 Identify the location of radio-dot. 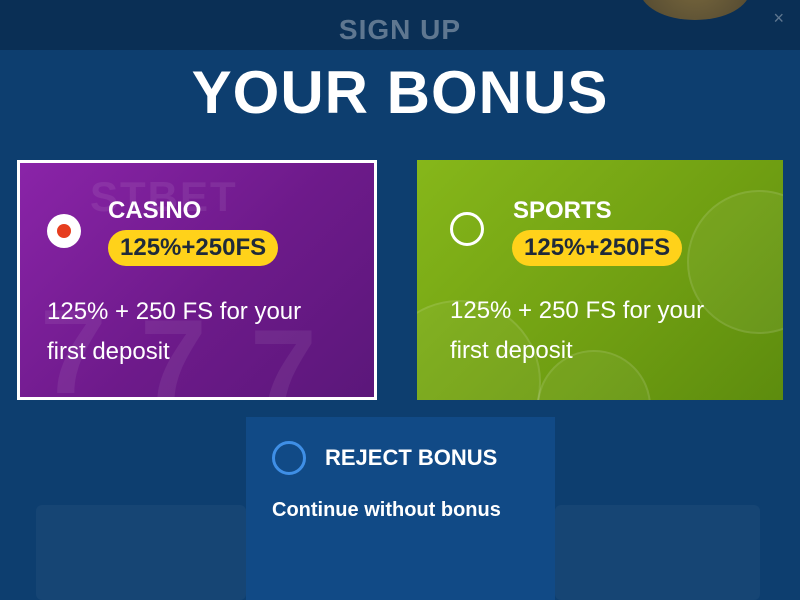
(64, 231).